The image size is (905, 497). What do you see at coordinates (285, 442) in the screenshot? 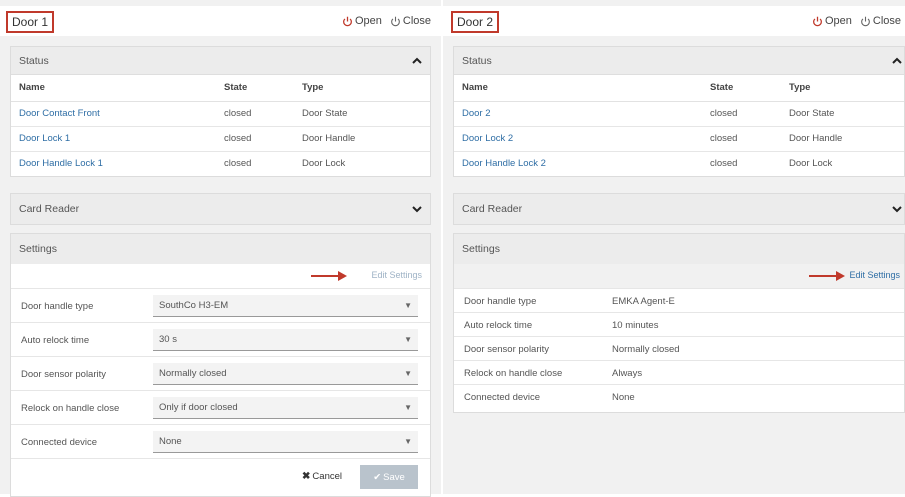
I see `connected-device-select: None ▼` at bounding box center [285, 442].